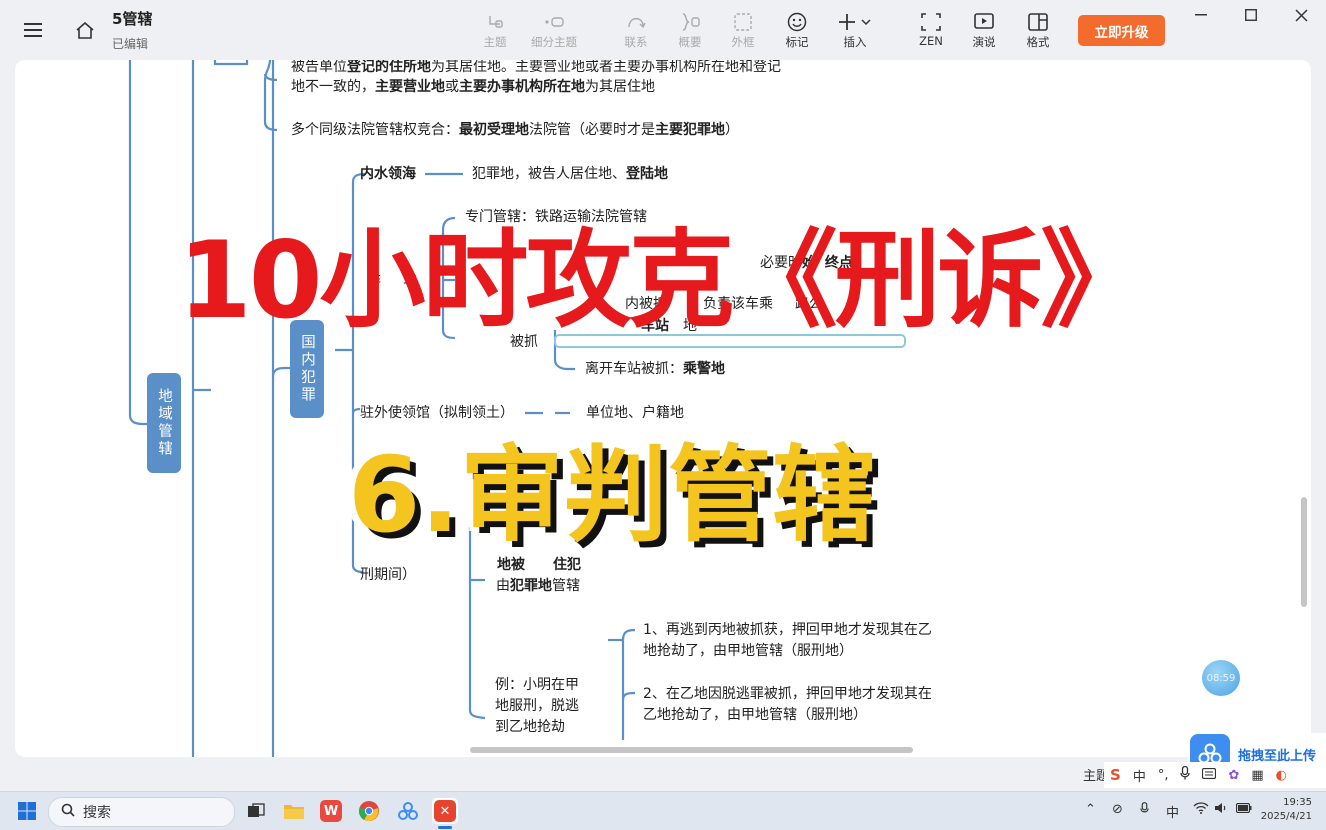 This screenshot has height=830, width=1326. Describe the element at coordinates (931, 22) in the screenshot. I see `zen-icon` at that location.